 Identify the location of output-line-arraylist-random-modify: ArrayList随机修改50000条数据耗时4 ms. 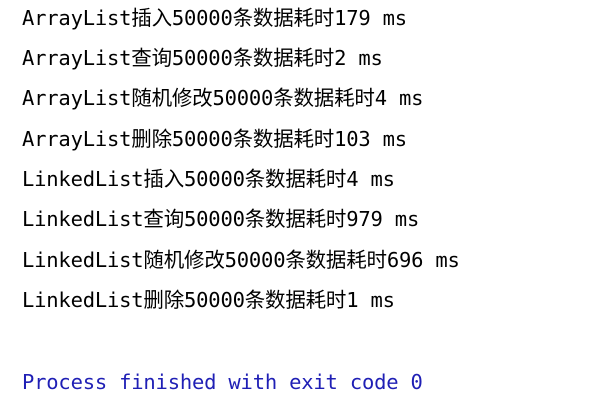
(223, 98).